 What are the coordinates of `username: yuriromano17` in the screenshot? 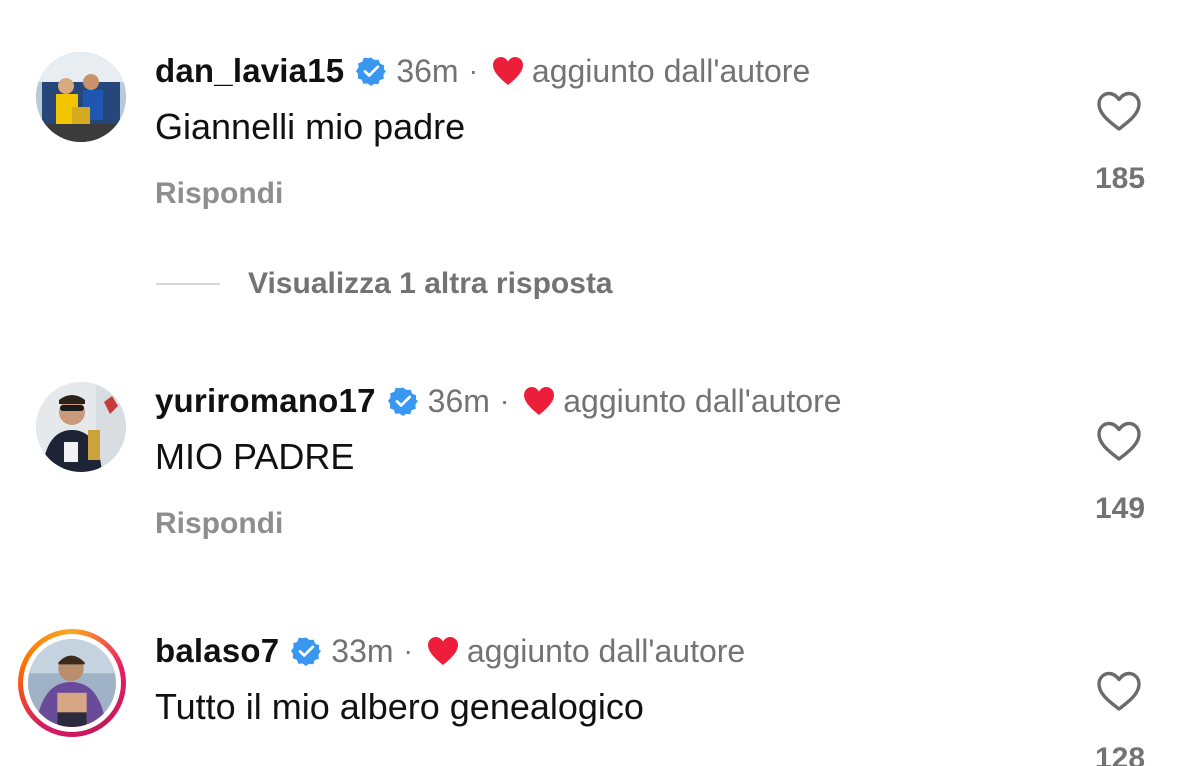 It's located at (265, 401).